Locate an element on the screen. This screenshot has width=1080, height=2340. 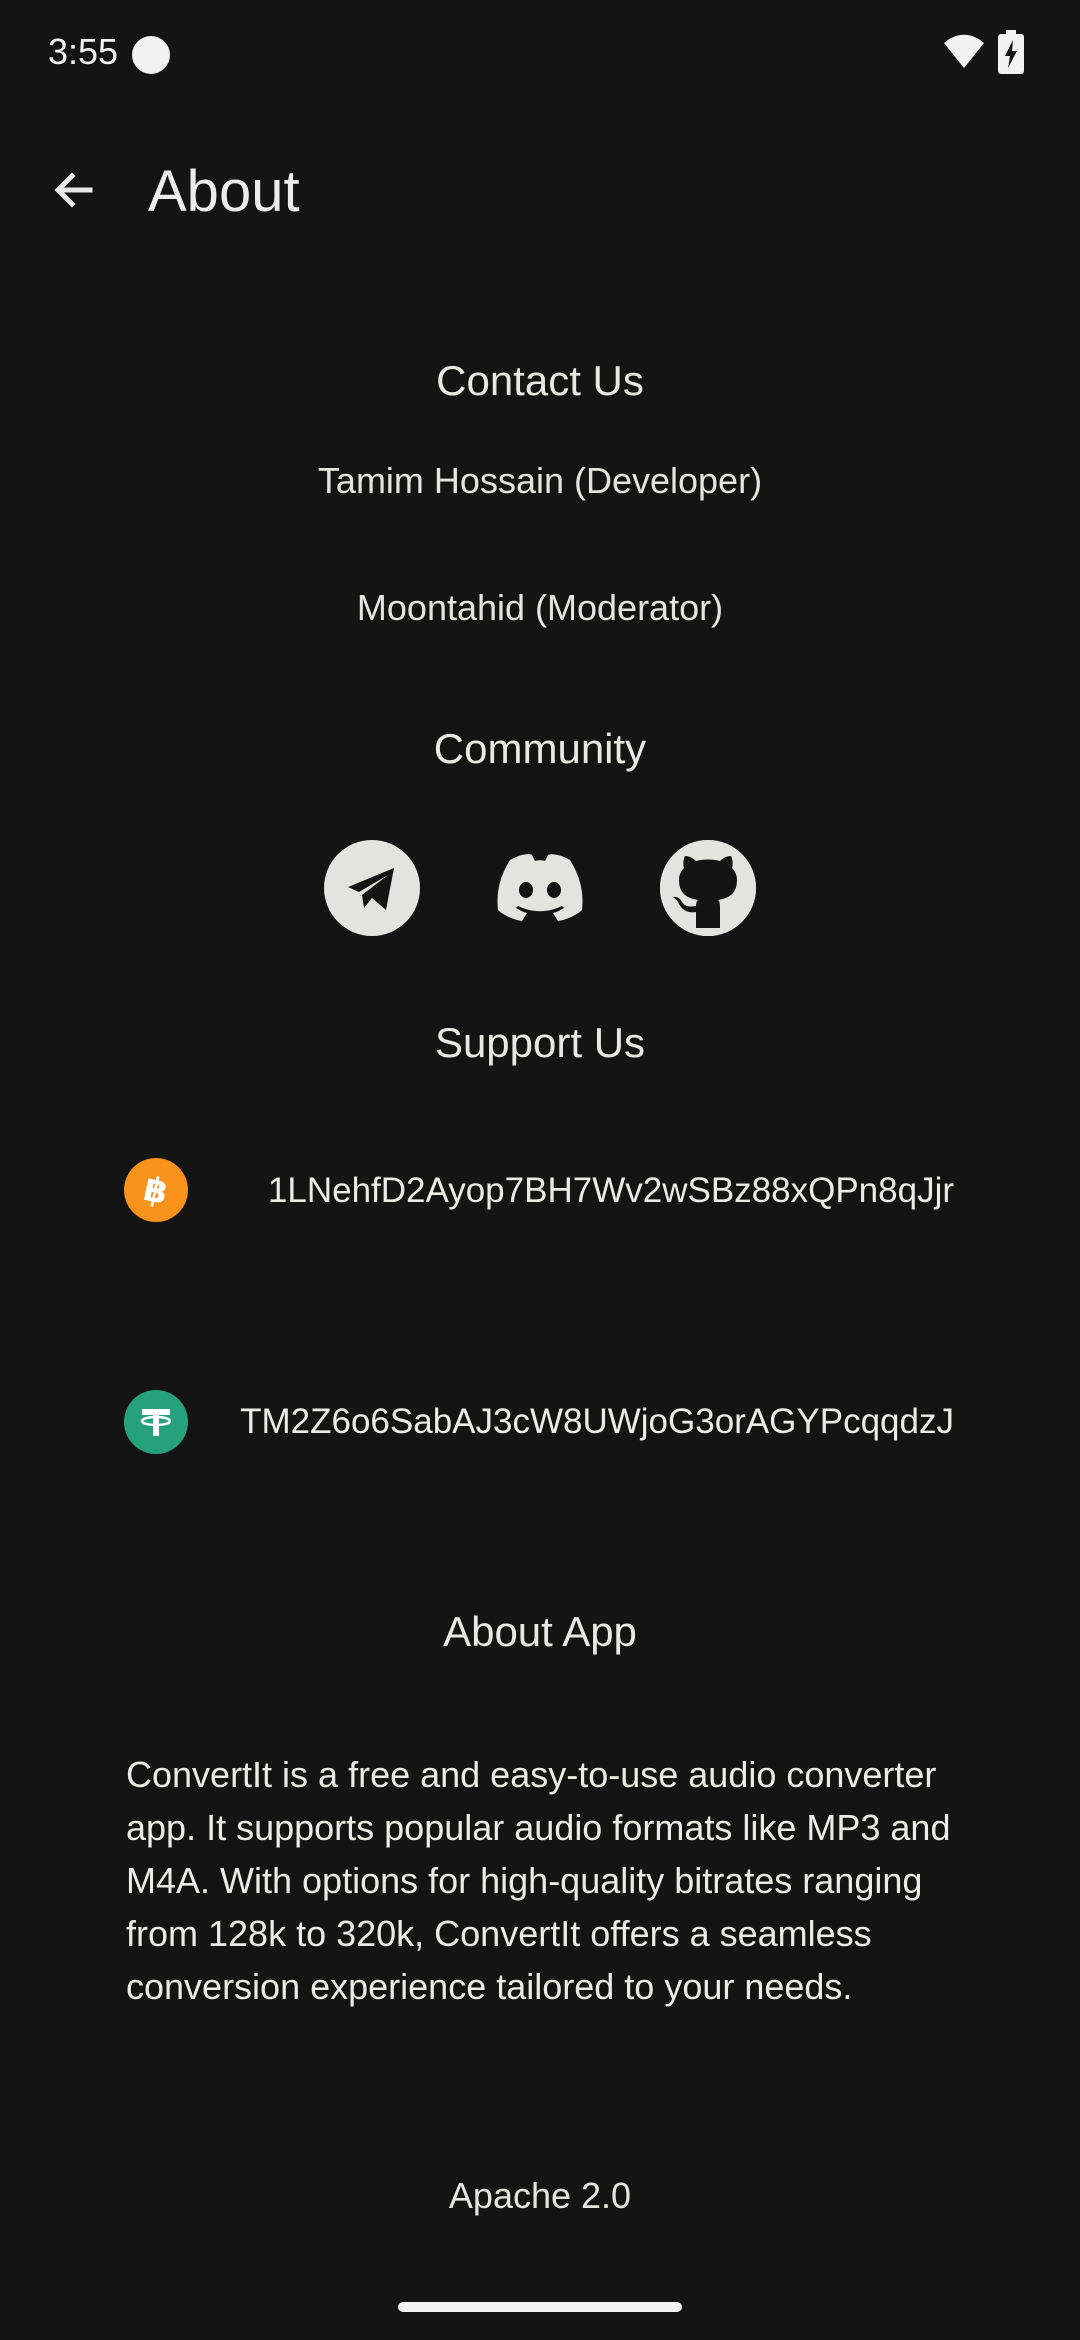
license-label: Apache 2.0 is located at coordinates (540, 2196).